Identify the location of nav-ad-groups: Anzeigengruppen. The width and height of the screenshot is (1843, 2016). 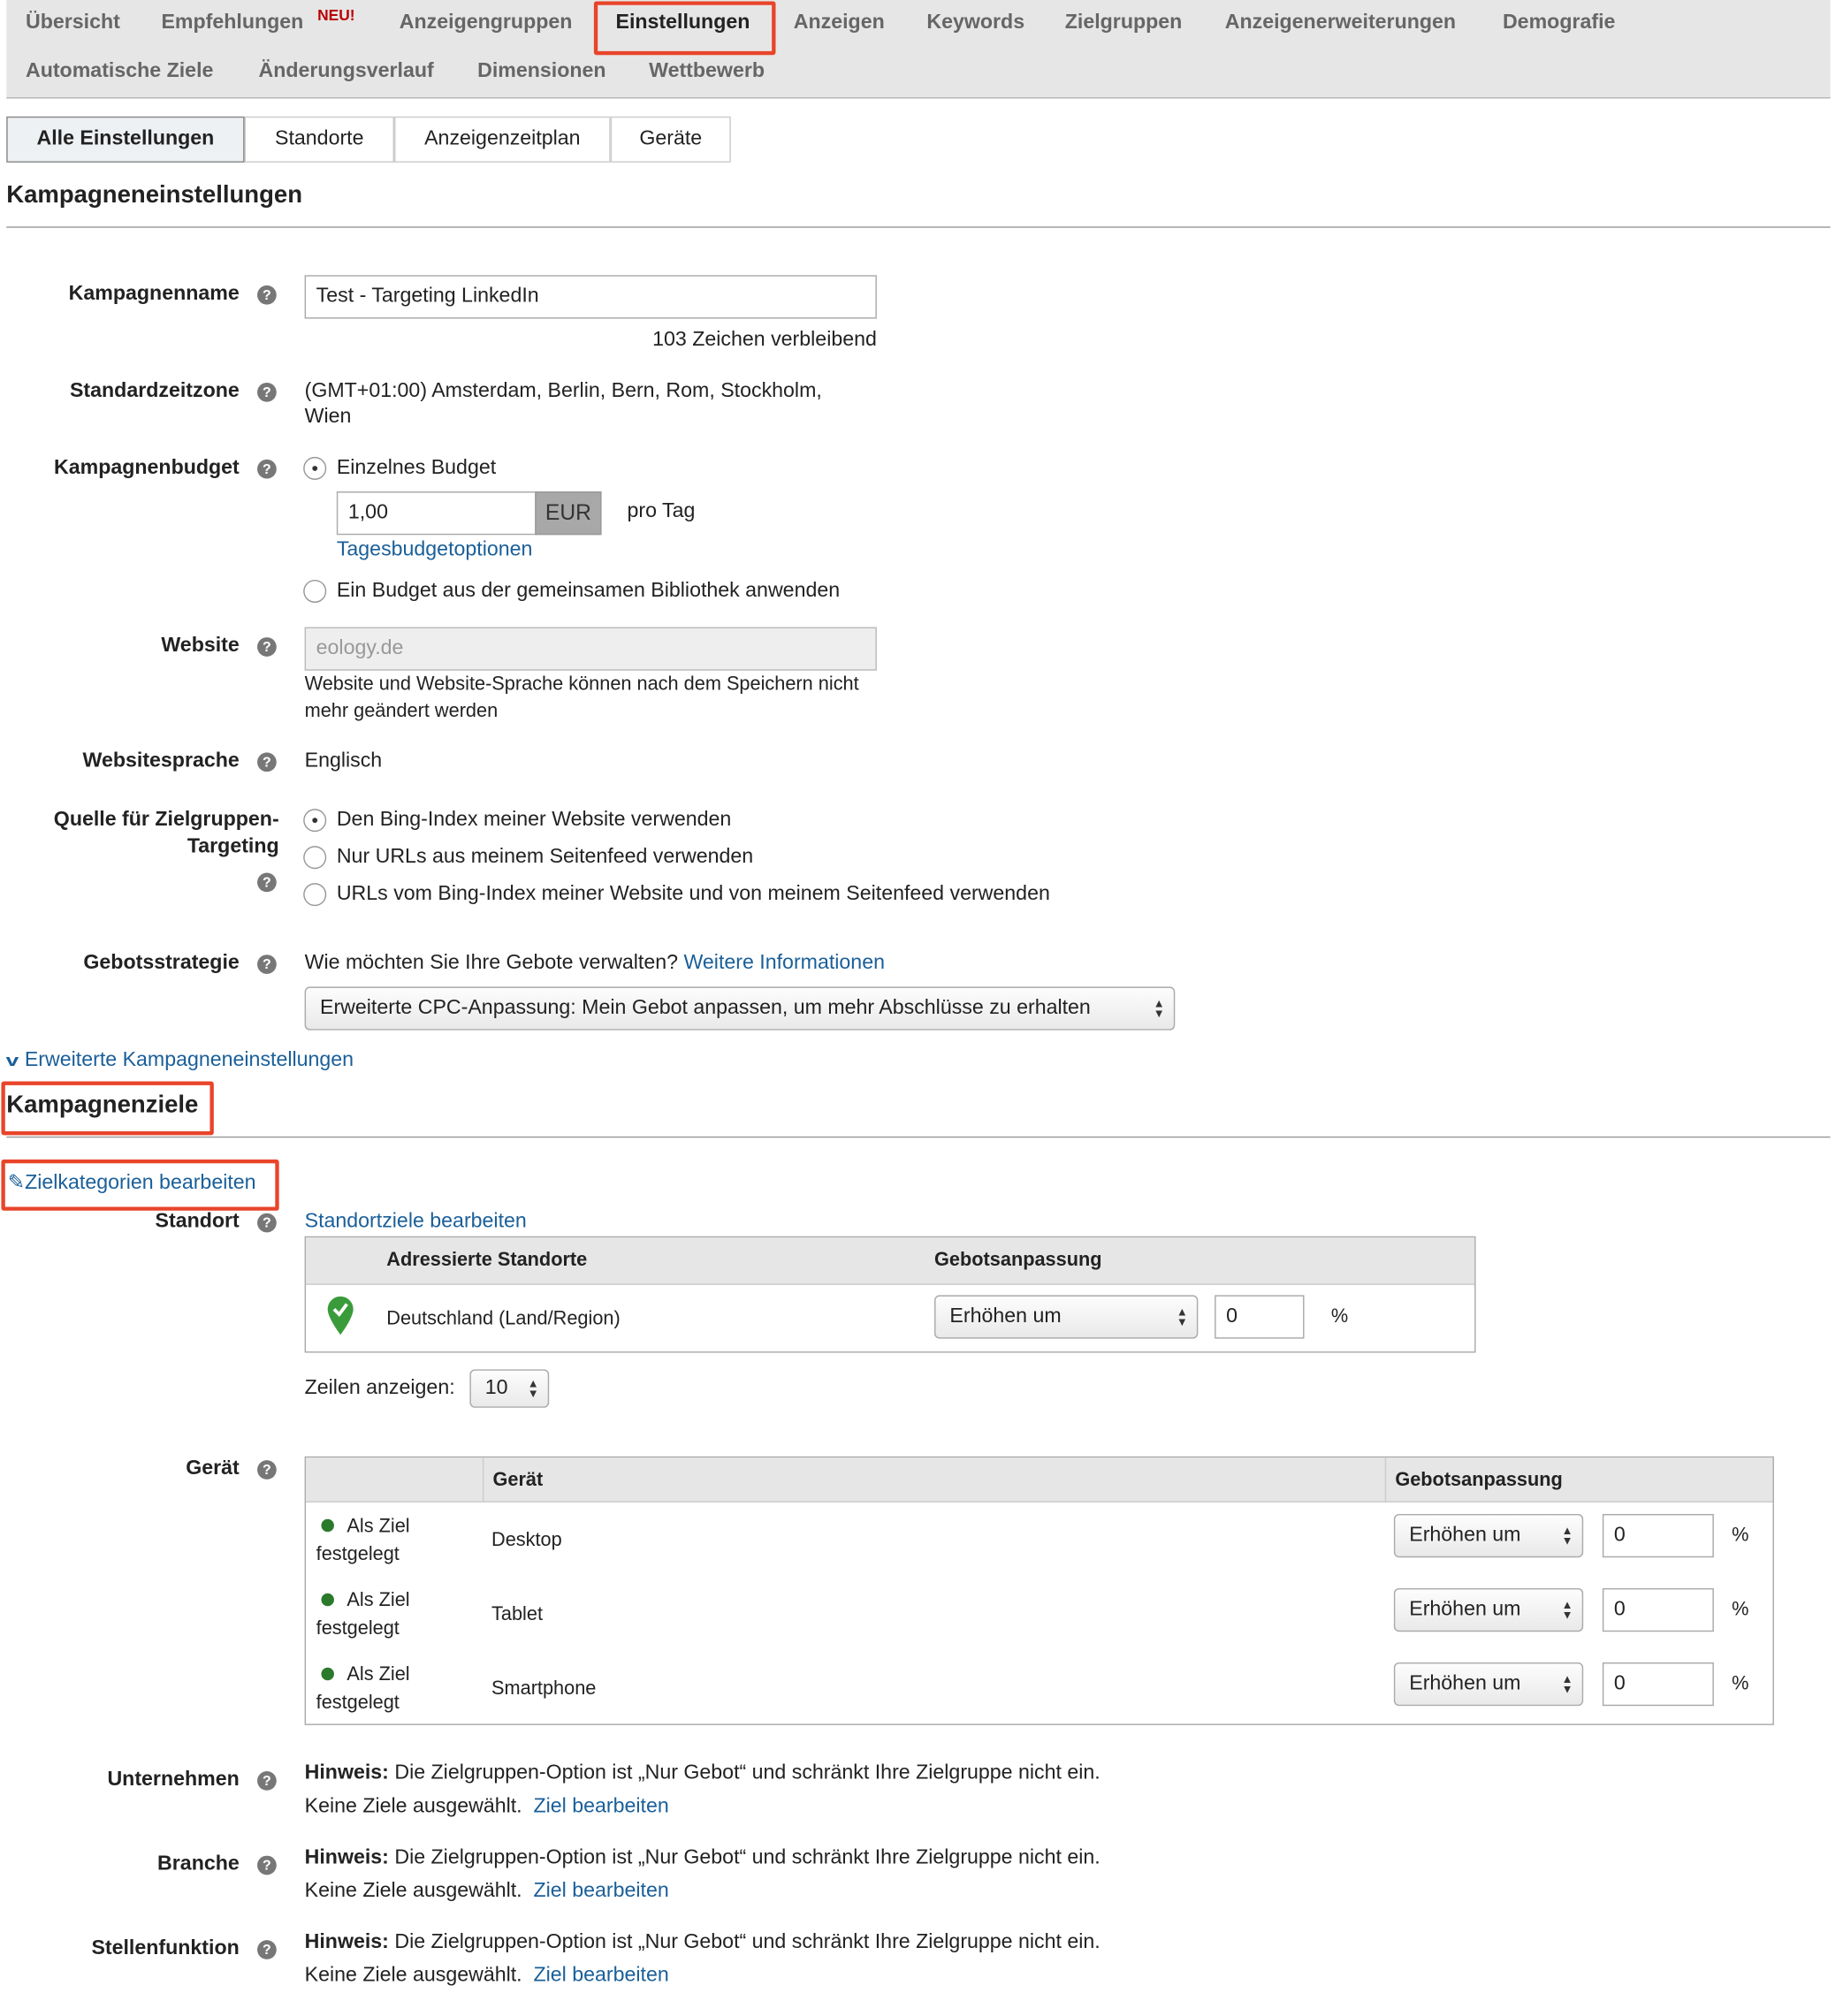
(486, 23).